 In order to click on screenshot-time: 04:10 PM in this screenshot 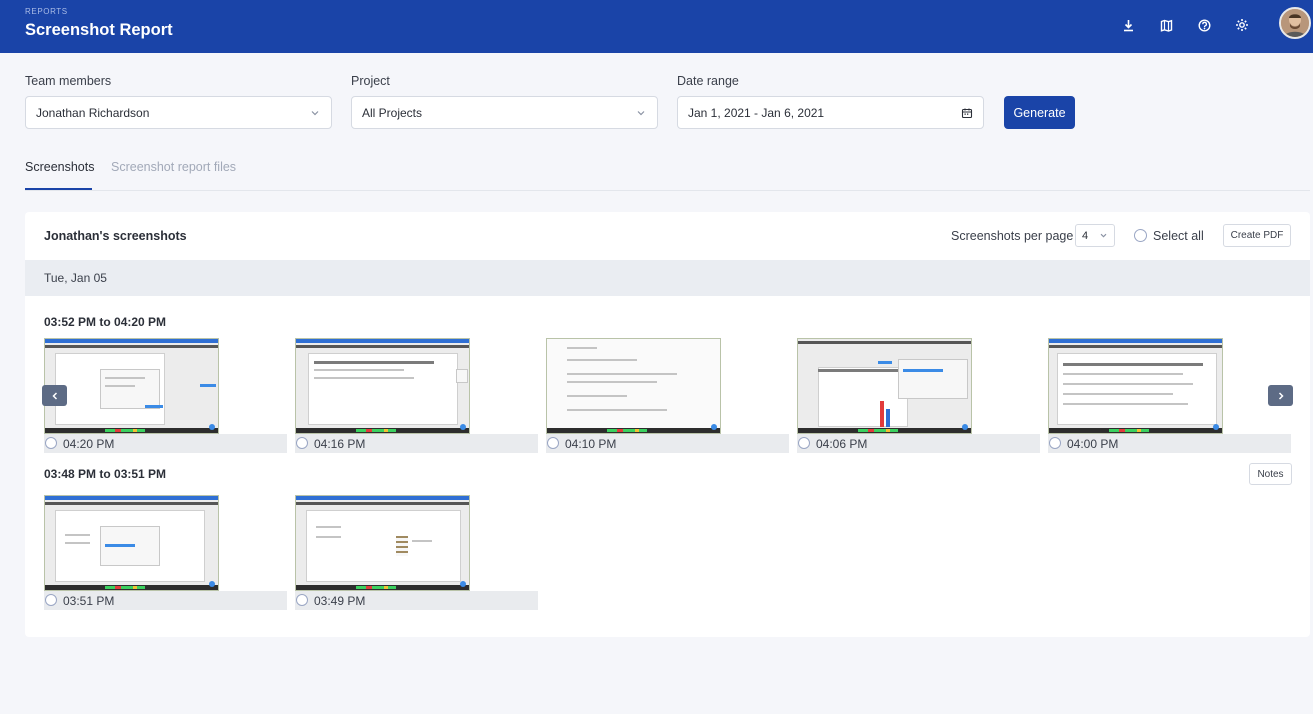, I will do `click(591, 444)`.